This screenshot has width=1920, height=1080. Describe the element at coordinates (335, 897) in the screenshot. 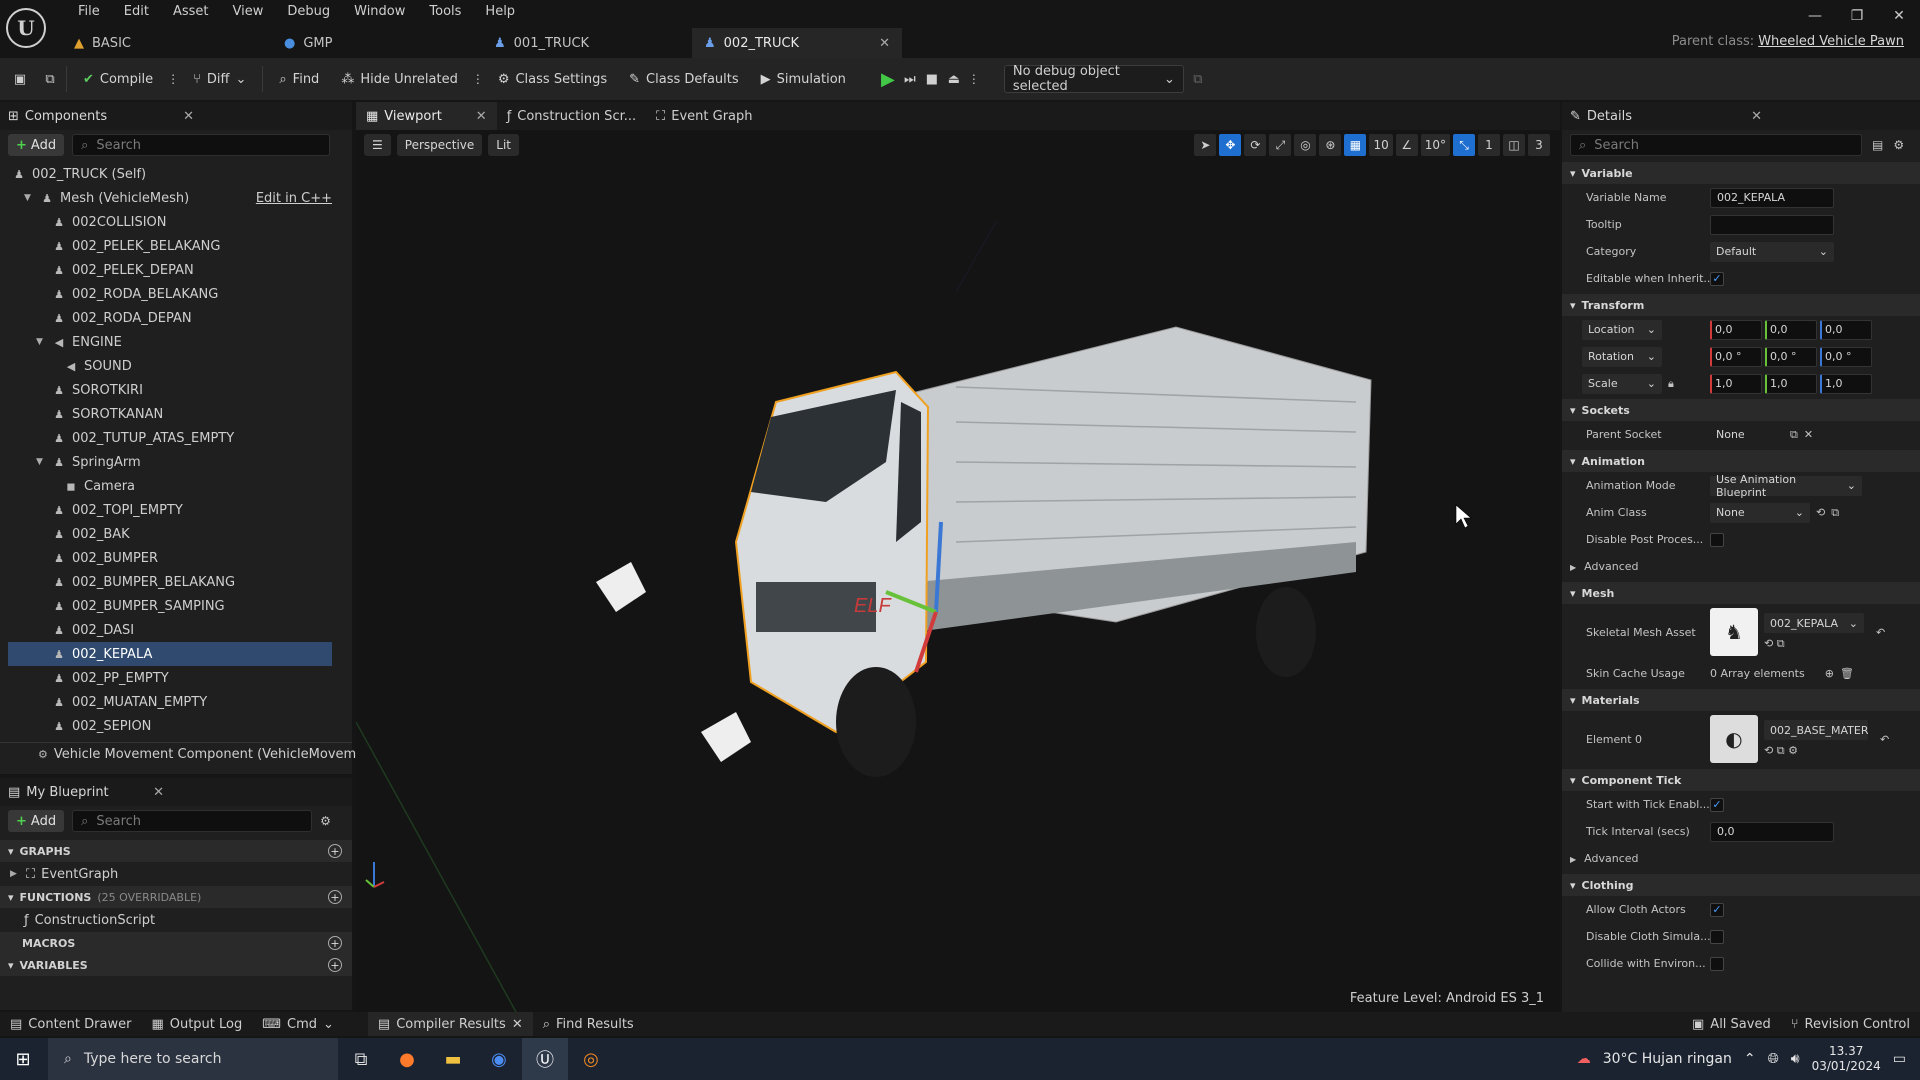

I see `add-function-icon: +` at that location.